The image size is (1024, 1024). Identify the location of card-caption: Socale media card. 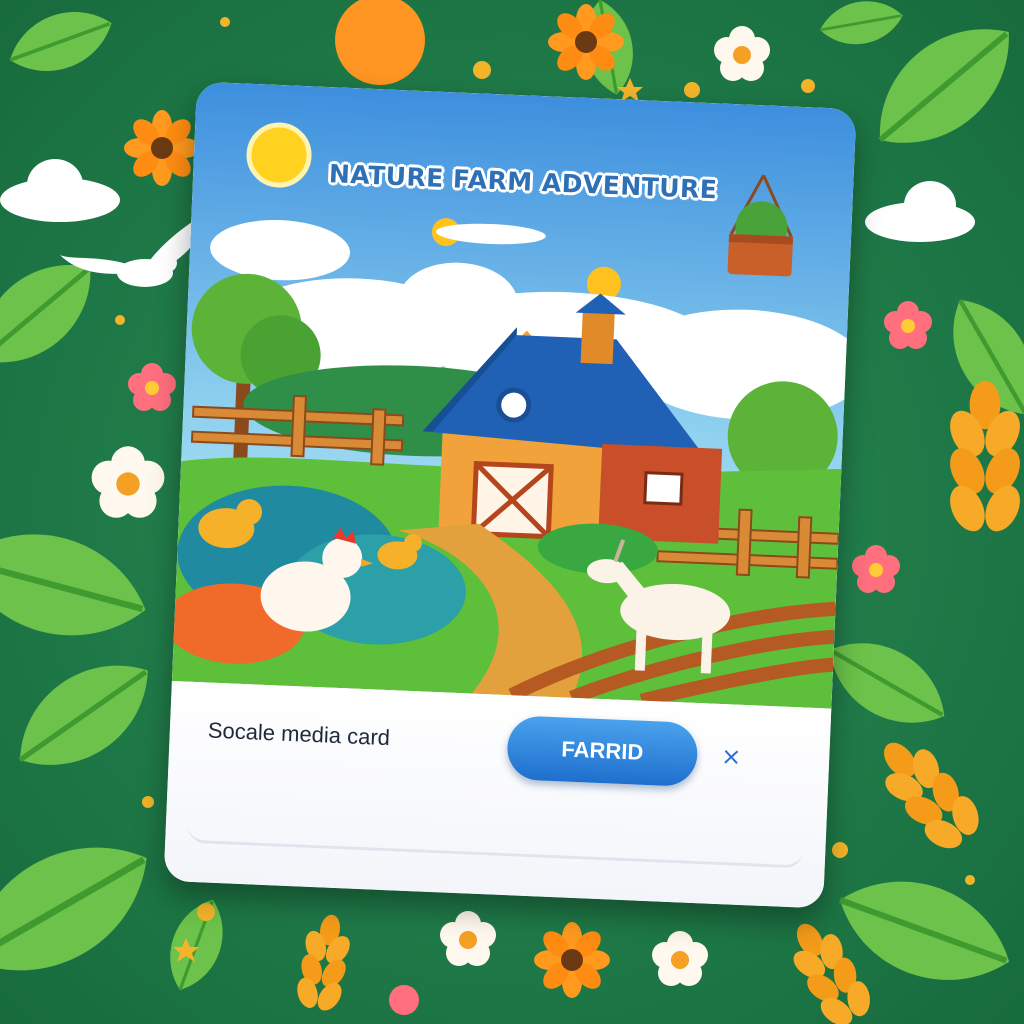
(299, 734).